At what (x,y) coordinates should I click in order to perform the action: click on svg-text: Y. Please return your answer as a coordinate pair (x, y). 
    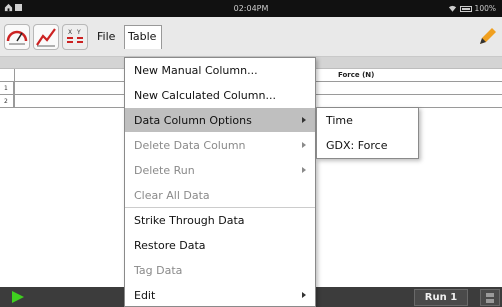
    Looking at the image, I should click on (78, 32).